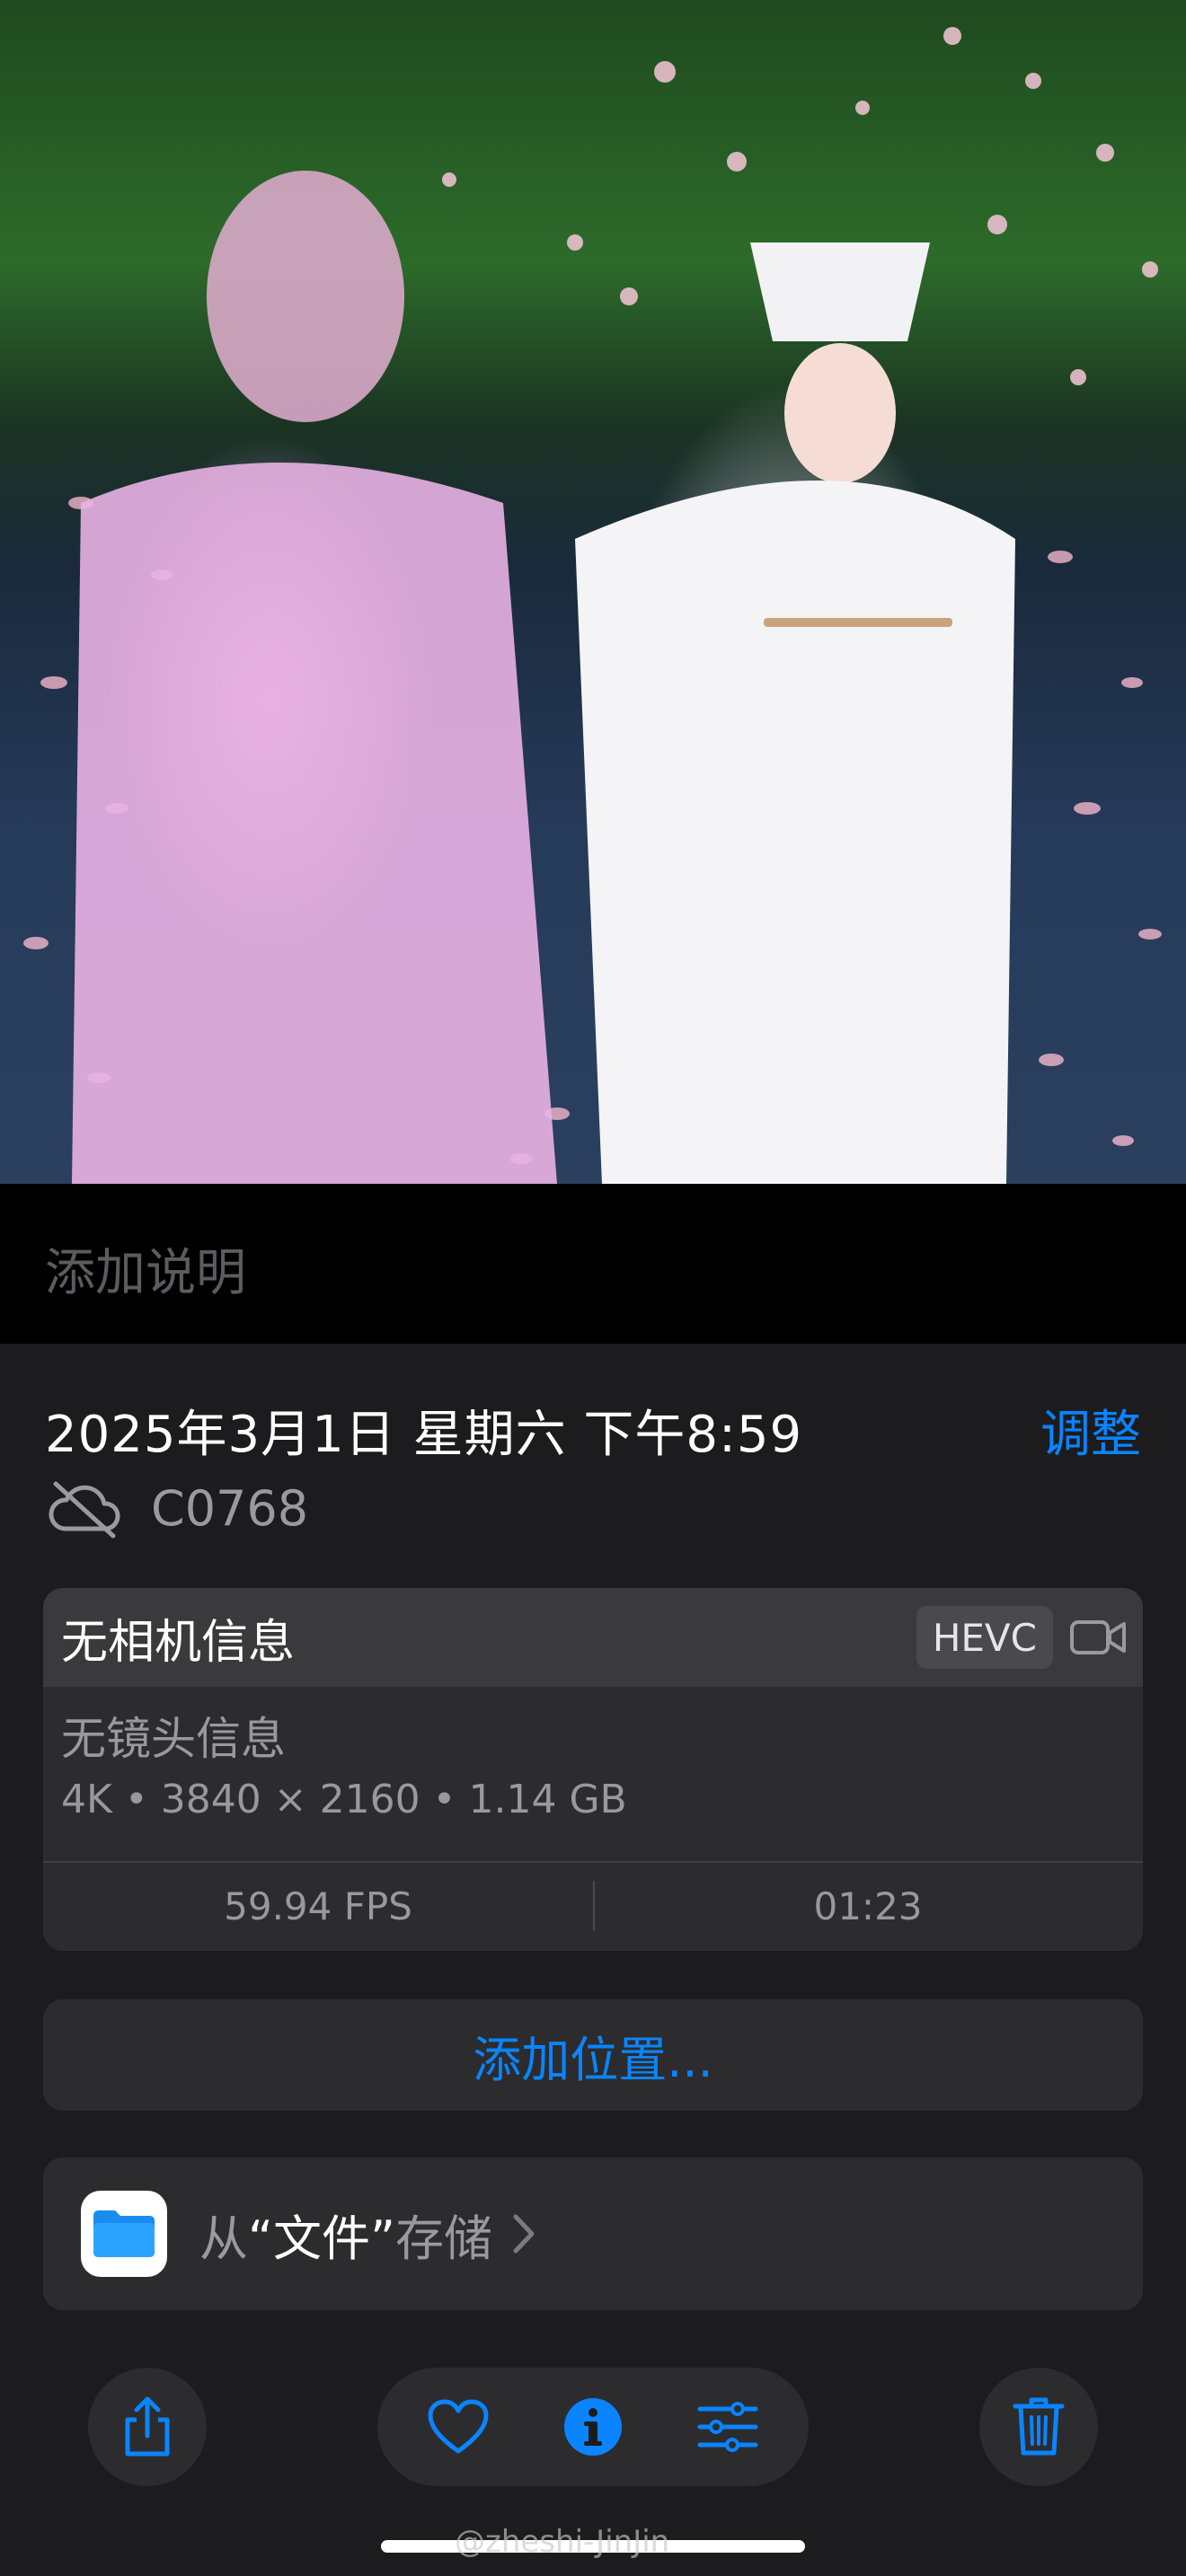 The width and height of the screenshot is (1186, 2576). I want to click on video-specs: 4K • 3840 × 2160 • 1.14 GB, so click(344, 1799).